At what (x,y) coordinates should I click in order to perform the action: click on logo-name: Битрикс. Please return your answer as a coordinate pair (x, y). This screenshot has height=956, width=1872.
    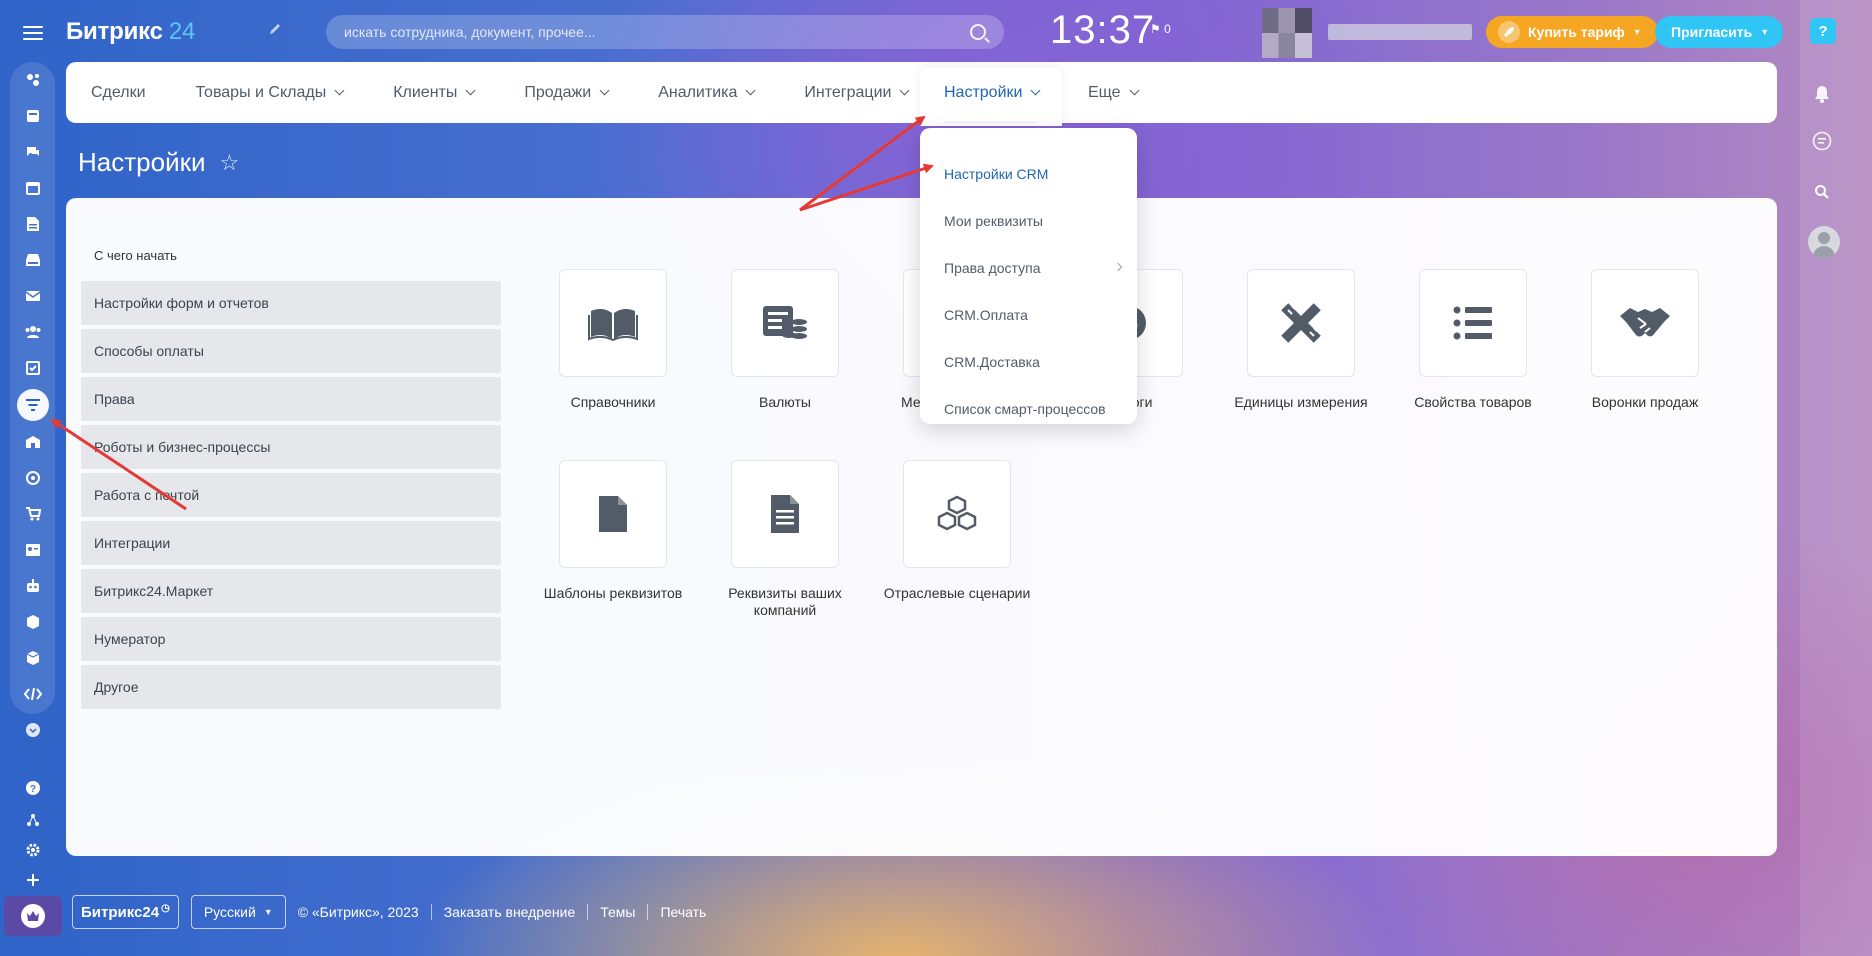
    Looking at the image, I should click on (114, 31).